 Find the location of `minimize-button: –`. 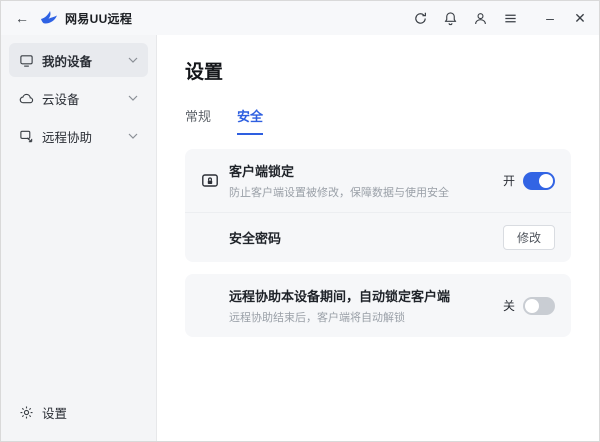

minimize-button: – is located at coordinates (550, 18).